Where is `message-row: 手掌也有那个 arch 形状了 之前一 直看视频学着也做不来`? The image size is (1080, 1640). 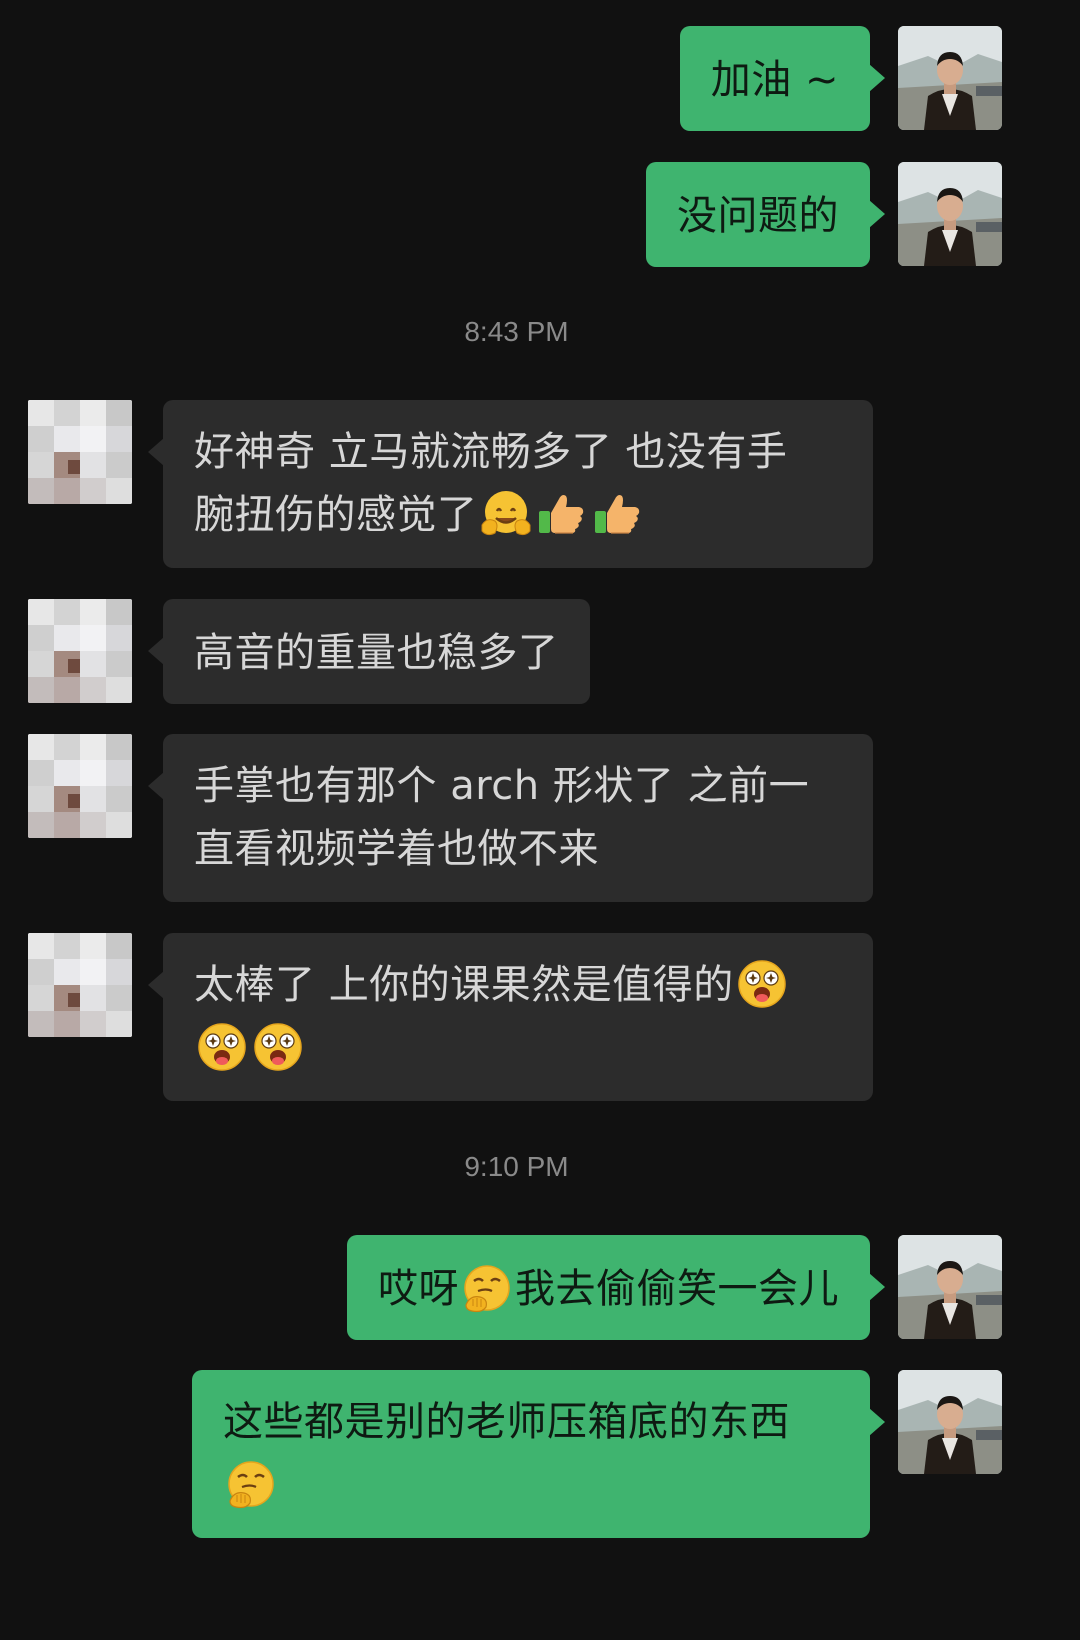
message-row: 手掌也有那个 arch 形状了 之前一 直看视频学着也做不来 is located at coordinates (516, 818).